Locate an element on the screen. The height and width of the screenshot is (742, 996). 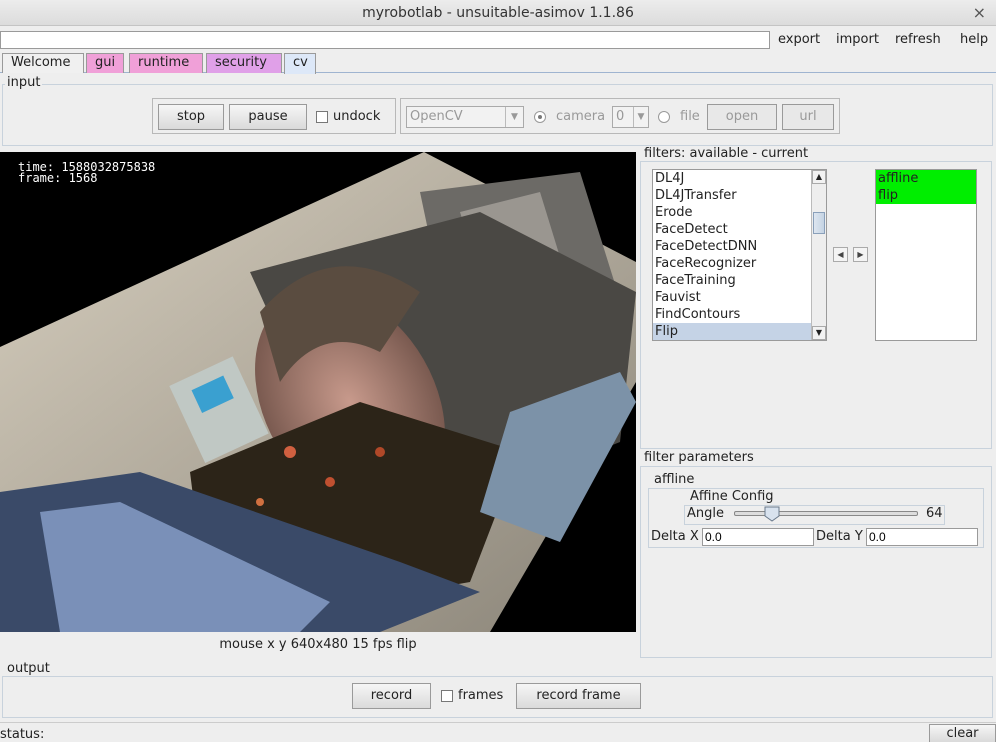
add-filter-icon: ▶ is located at coordinates (860, 254).